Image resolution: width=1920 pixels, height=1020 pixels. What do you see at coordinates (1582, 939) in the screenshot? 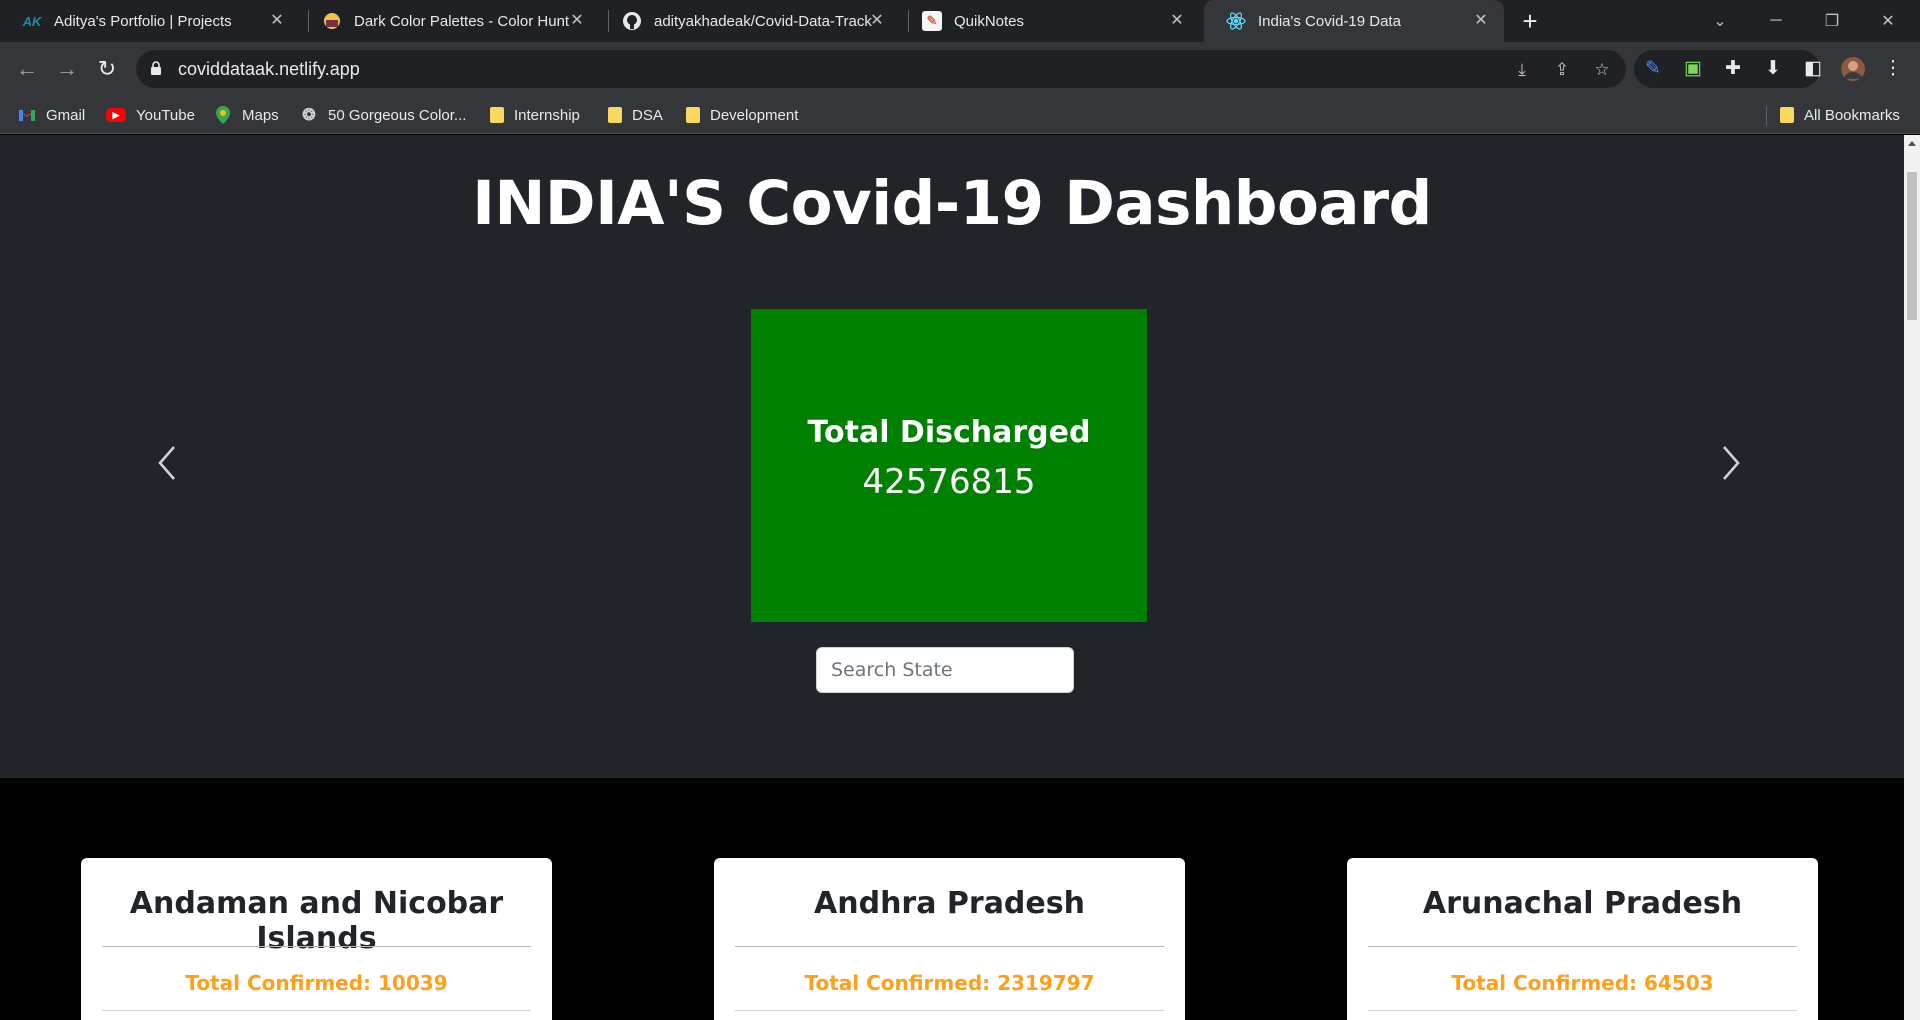
I see `state-card: Arunachal Pradesh Total Confirmed: 64503` at bounding box center [1582, 939].